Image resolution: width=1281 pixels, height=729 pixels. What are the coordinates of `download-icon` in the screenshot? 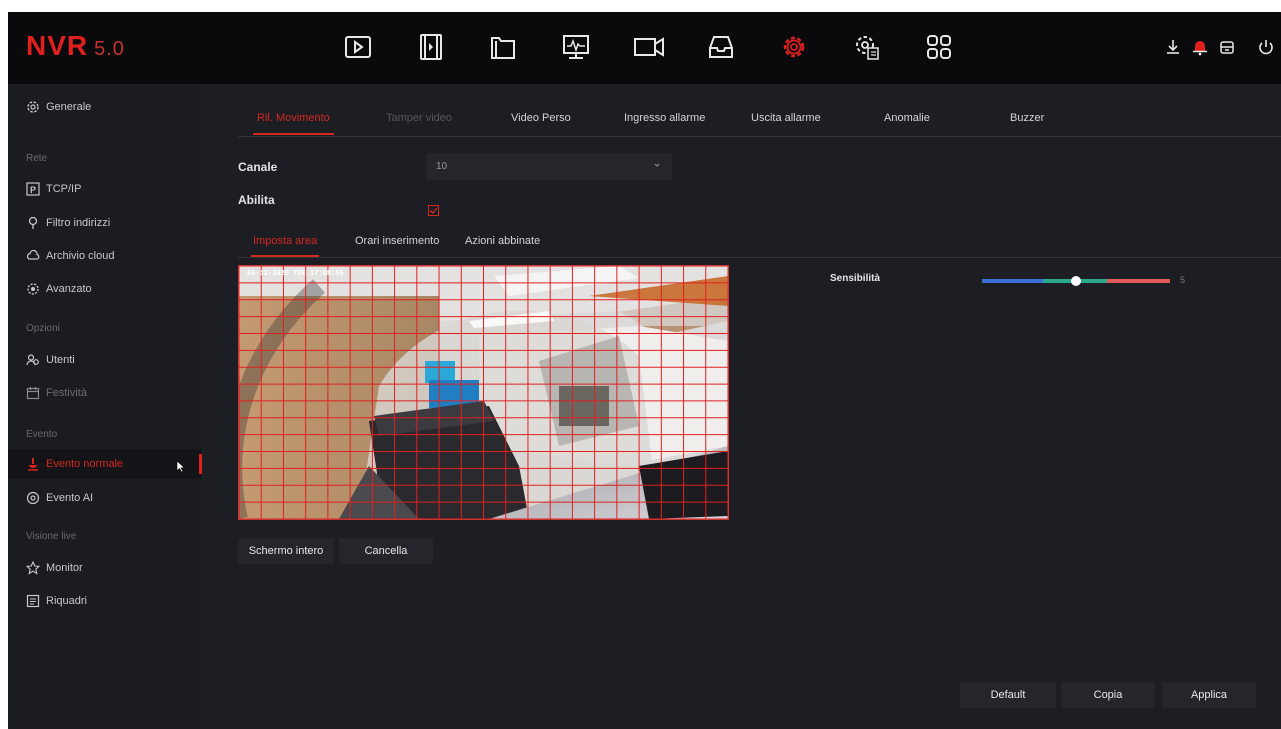 It's located at (1173, 47).